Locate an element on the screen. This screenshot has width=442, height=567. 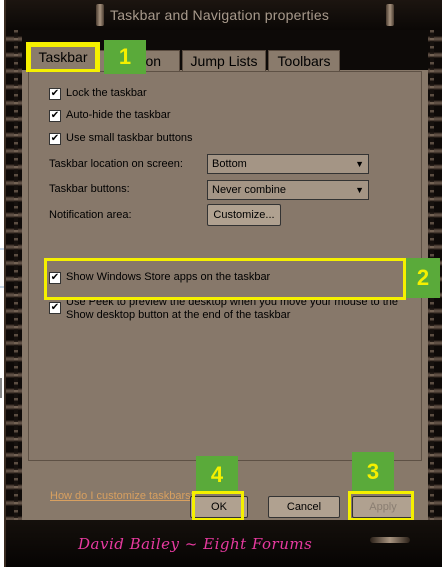
tab-jump-lists: Jump Lists is located at coordinates (224, 61).